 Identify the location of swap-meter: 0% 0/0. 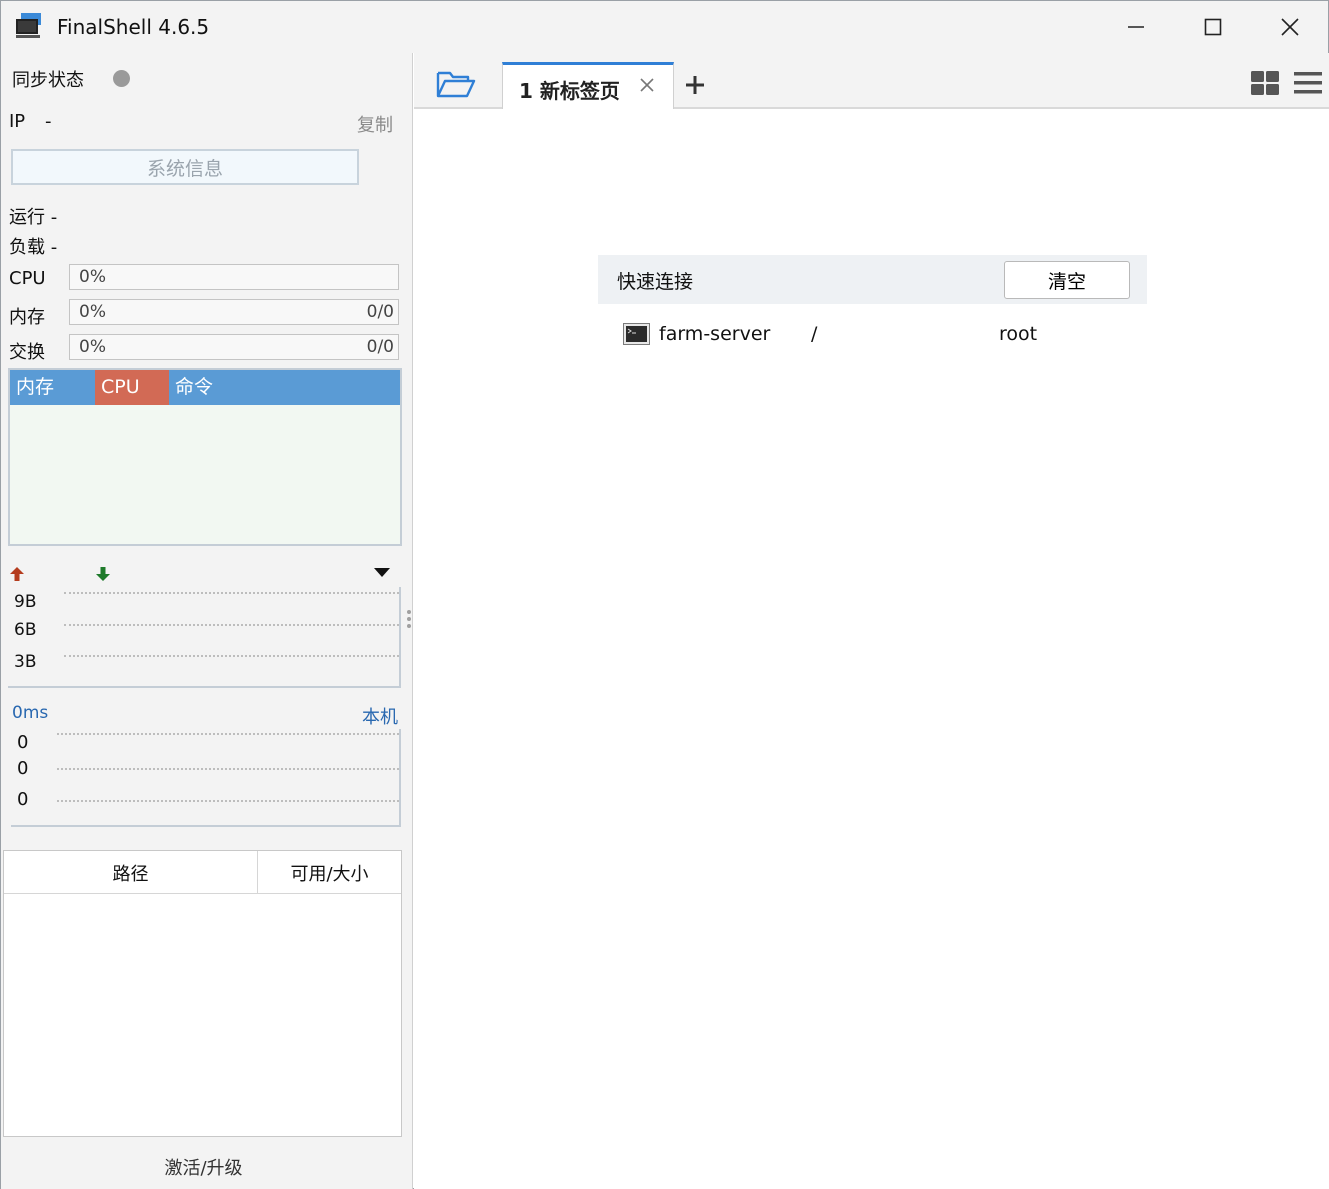
(234, 347).